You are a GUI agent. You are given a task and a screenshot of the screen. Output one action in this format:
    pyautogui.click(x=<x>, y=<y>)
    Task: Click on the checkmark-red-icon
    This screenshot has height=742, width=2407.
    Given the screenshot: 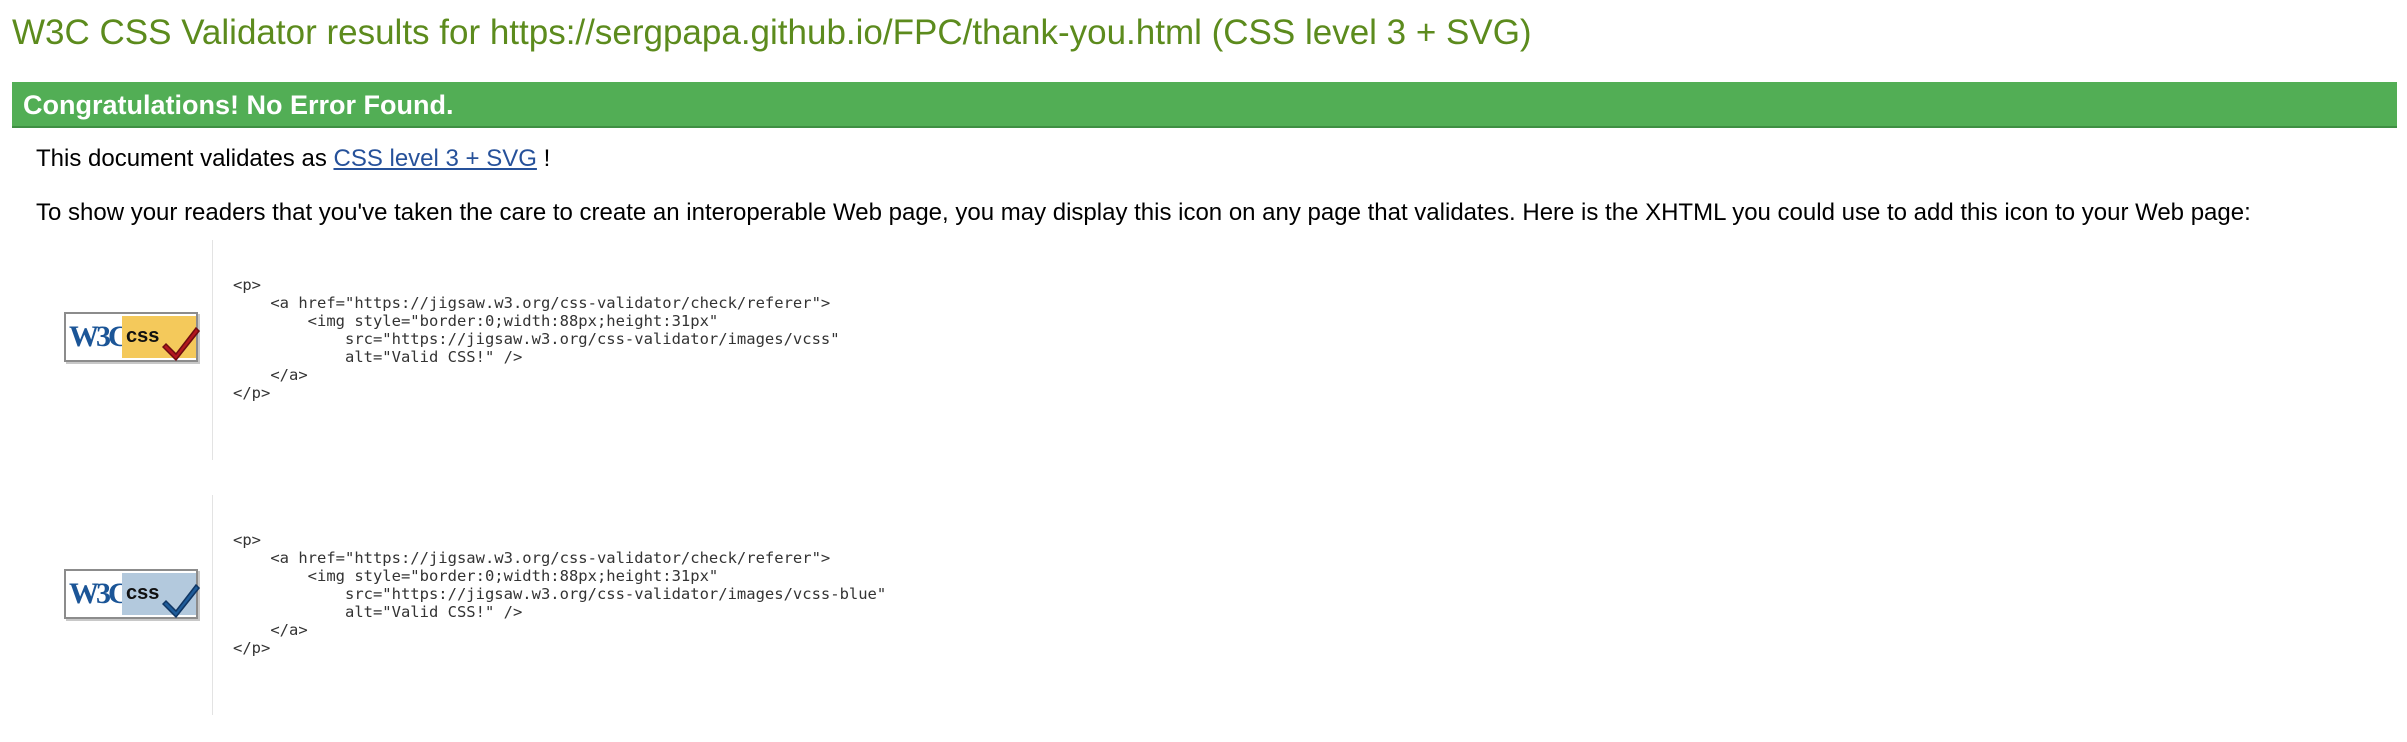 What is the action you would take?
    pyautogui.click(x=181, y=344)
    